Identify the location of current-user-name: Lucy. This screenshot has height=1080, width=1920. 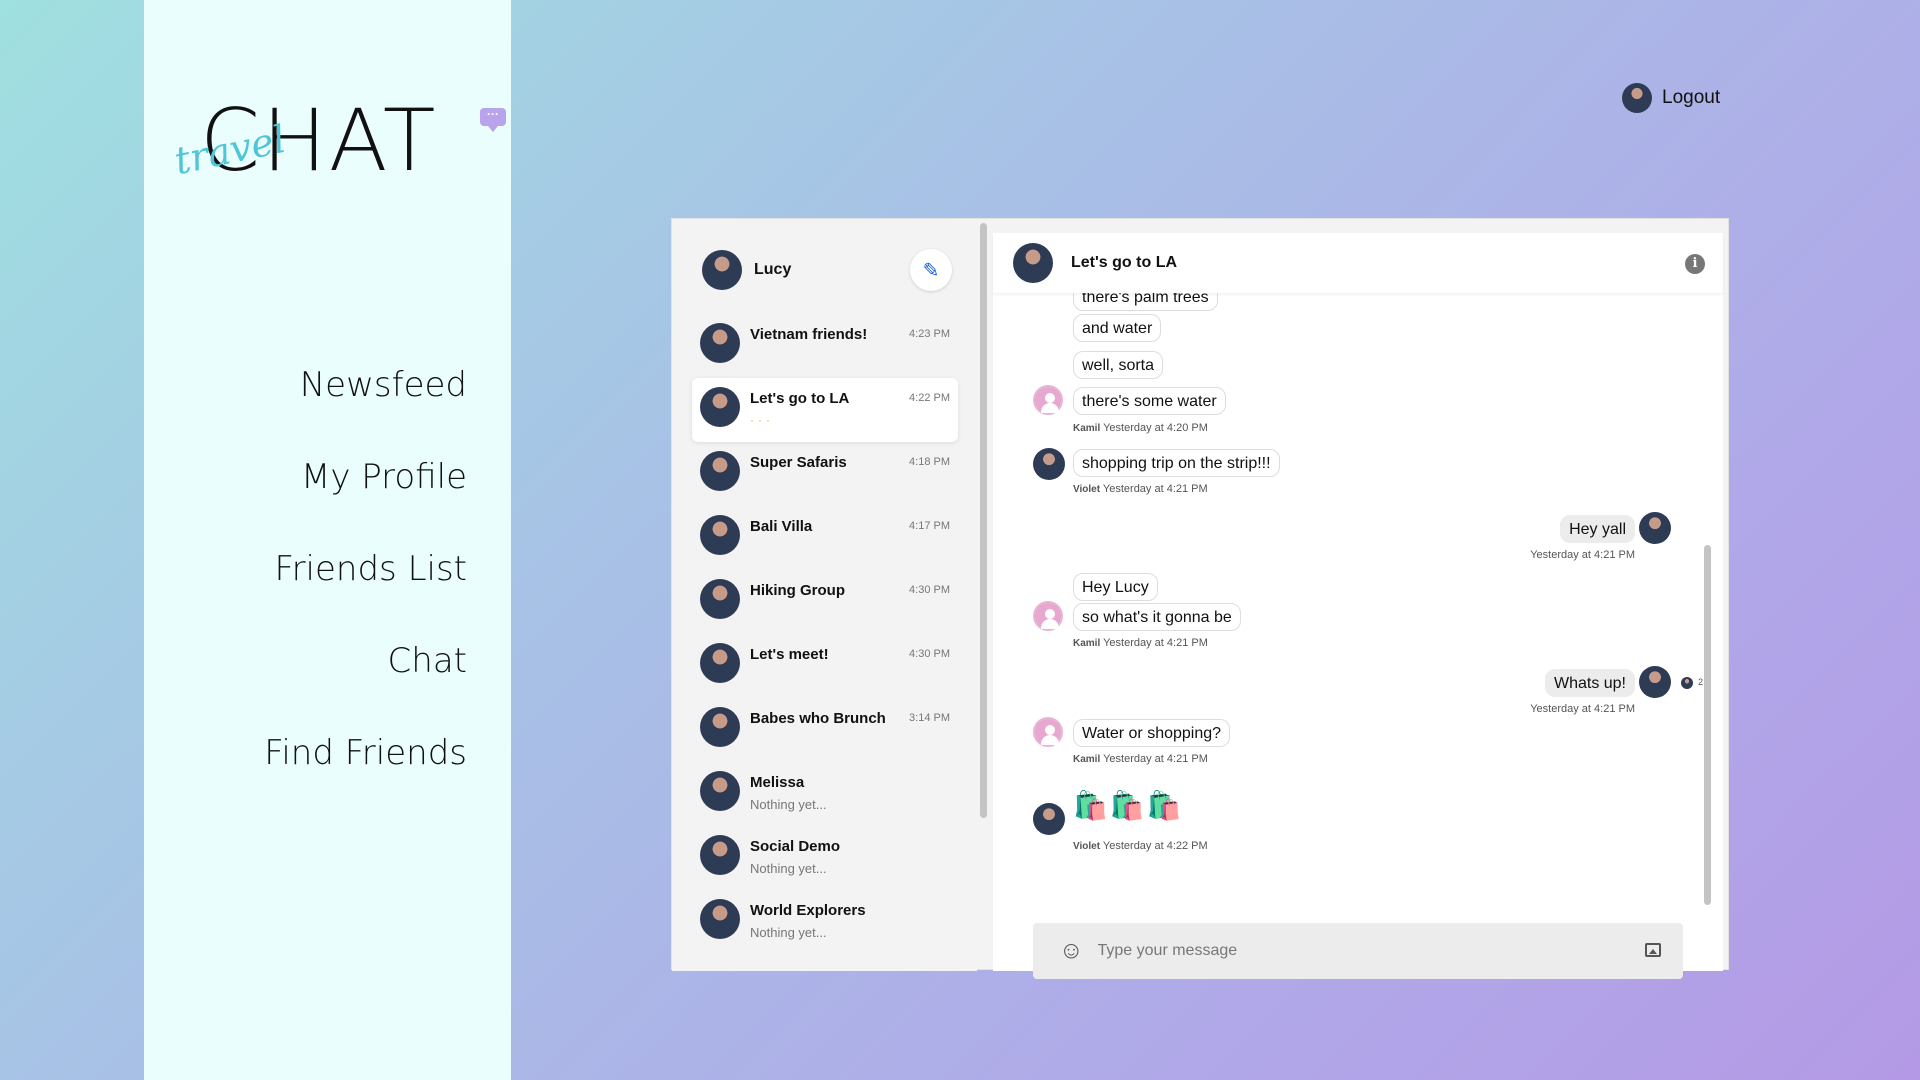
(773, 269).